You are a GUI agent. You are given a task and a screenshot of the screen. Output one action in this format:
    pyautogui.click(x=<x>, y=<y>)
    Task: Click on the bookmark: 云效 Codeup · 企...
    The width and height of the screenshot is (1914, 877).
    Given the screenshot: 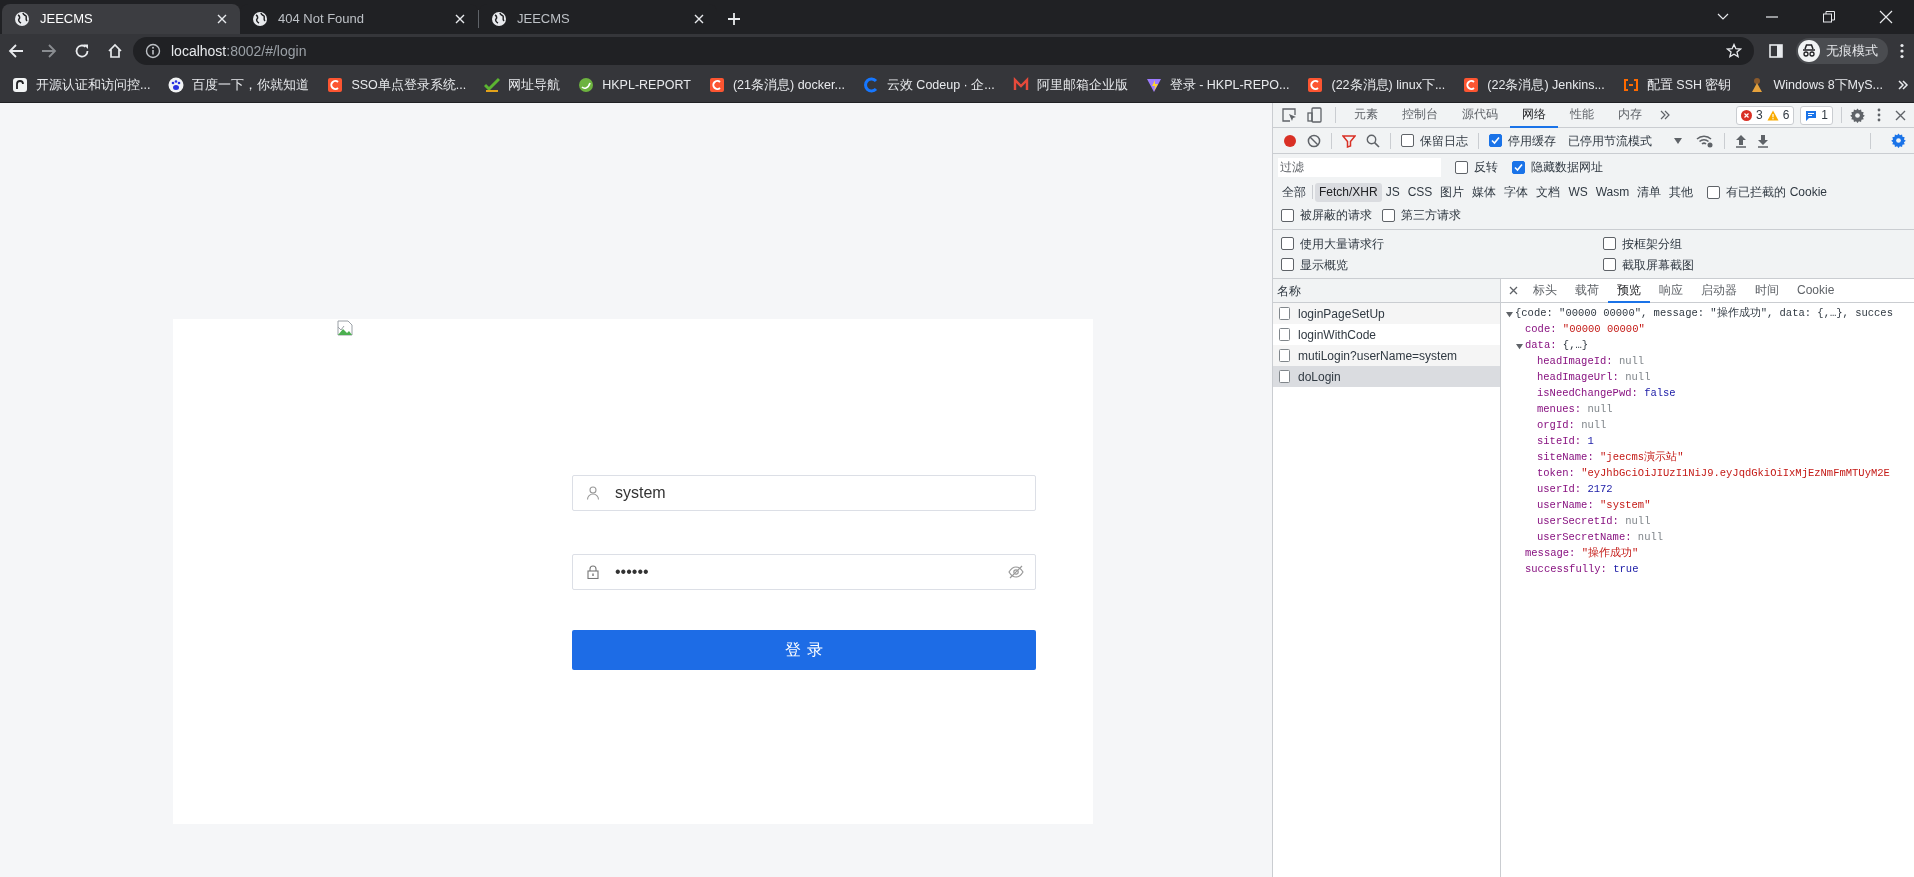 What is the action you would take?
    pyautogui.click(x=928, y=85)
    